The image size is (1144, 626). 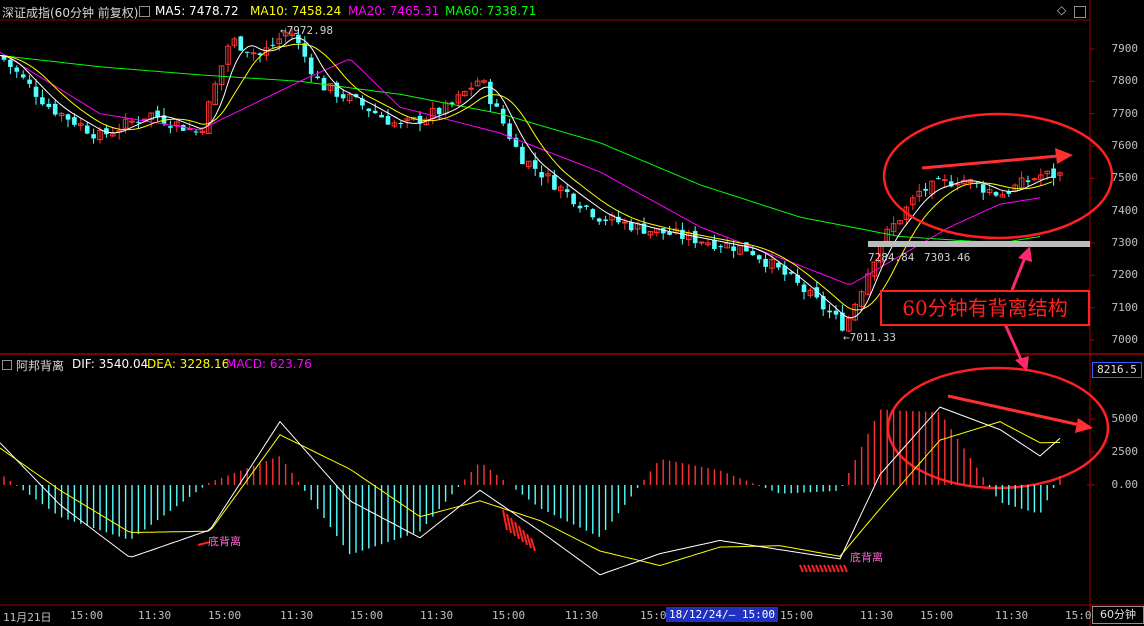 What do you see at coordinates (1125, 484) in the screenshot?
I see `indicator-tick-label: 0.00` at bounding box center [1125, 484].